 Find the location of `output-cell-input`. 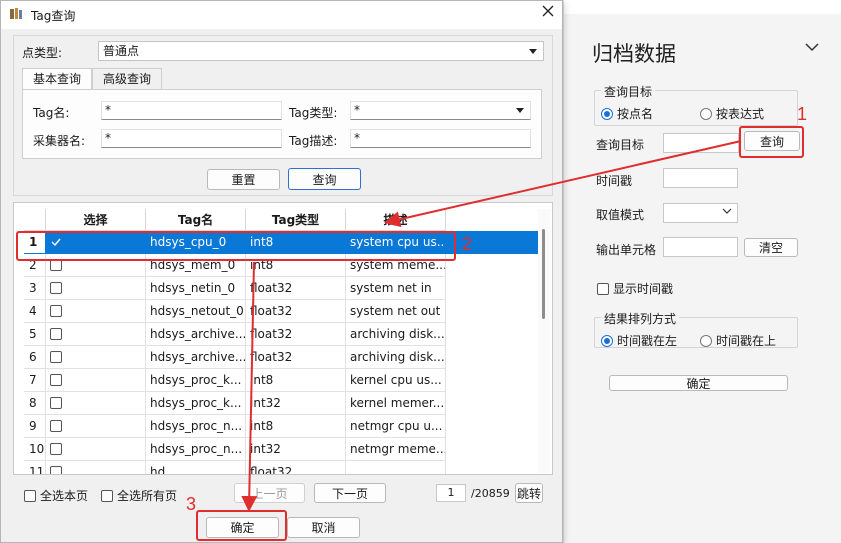

output-cell-input is located at coordinates (700, 247).